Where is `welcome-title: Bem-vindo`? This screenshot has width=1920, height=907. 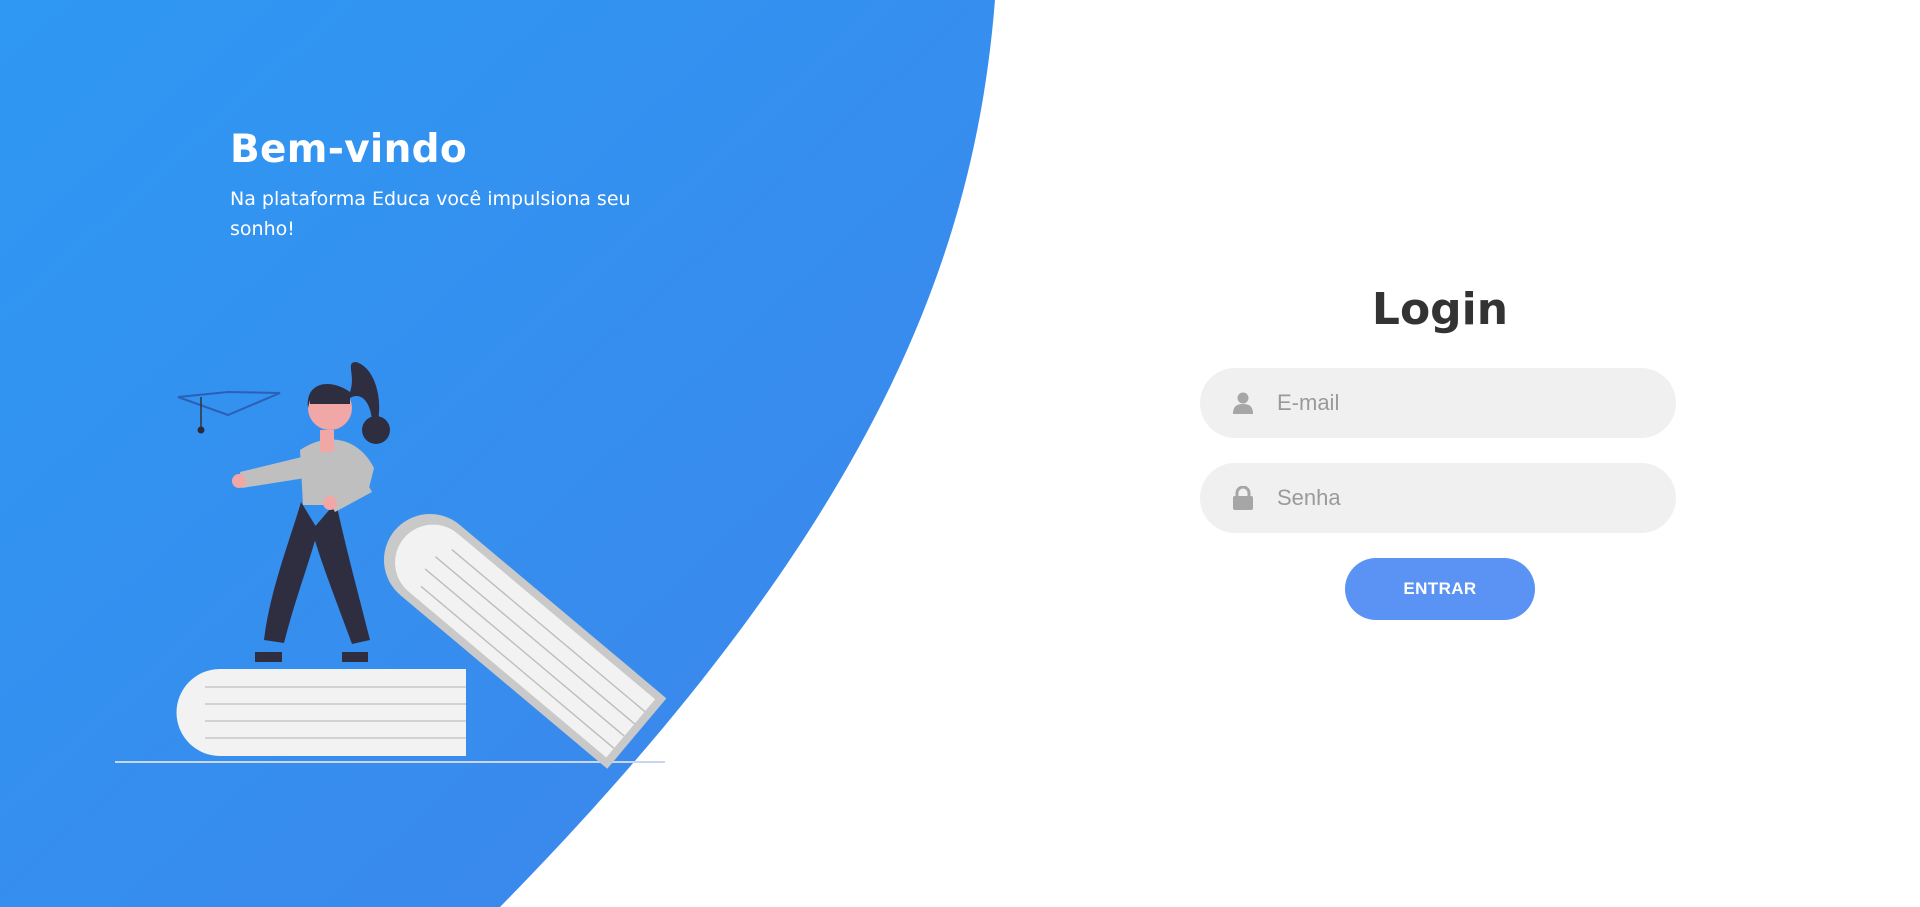
welcome-title: Bem-vindo is located at coordinates (348, 149).